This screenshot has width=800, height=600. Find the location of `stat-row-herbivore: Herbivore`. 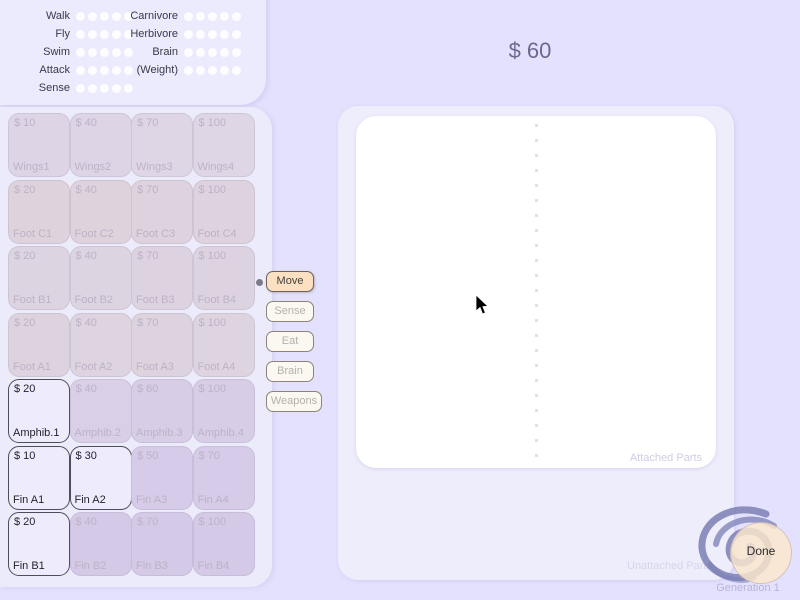

stat-row-herbivore: Herbivore is located at coordinates (176, 34).